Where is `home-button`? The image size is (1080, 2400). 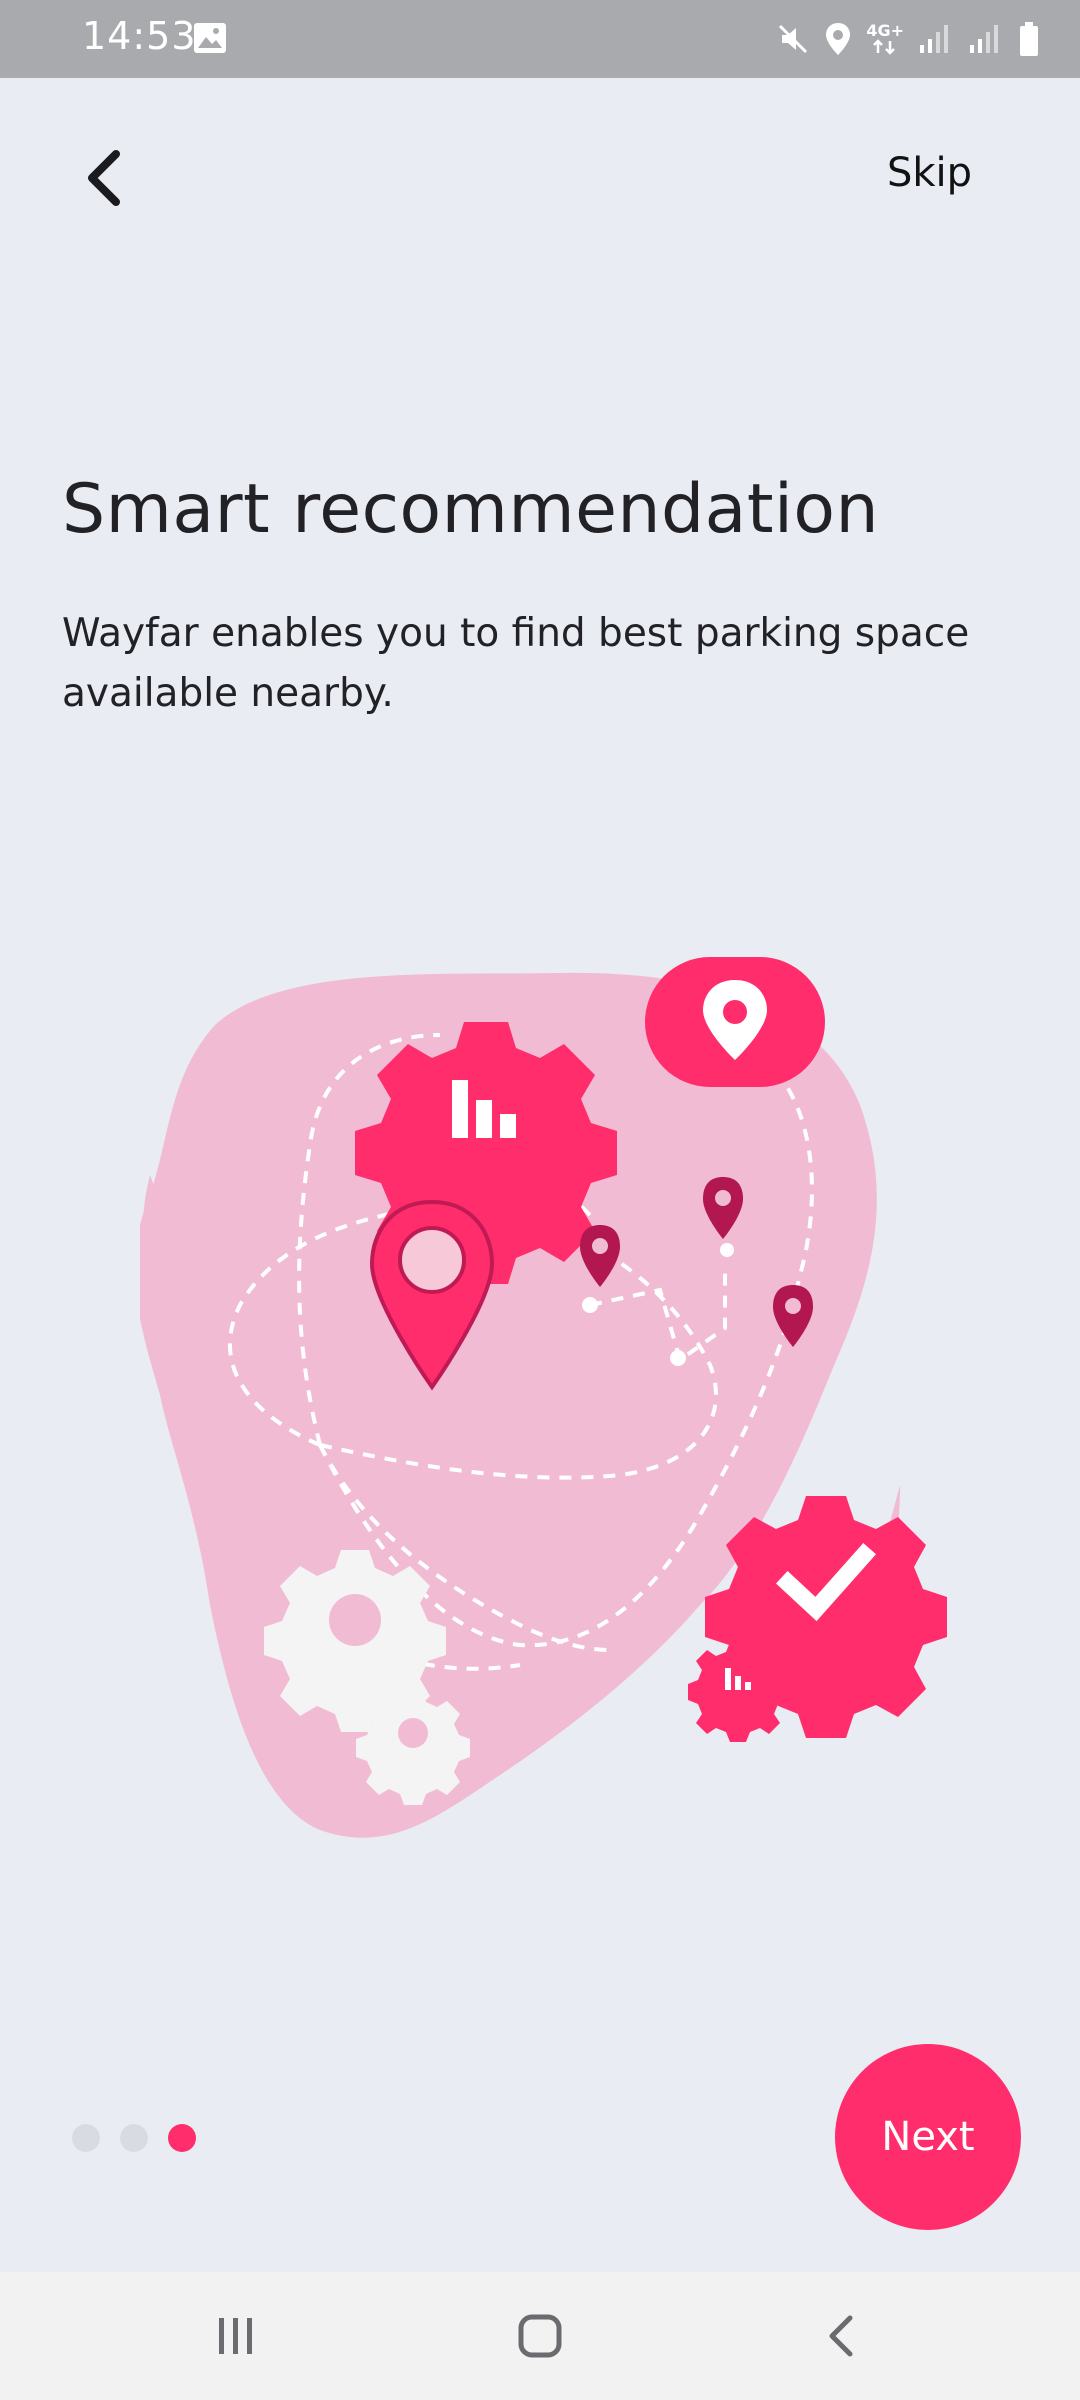
home-button is located at coordinates (540, 2336).